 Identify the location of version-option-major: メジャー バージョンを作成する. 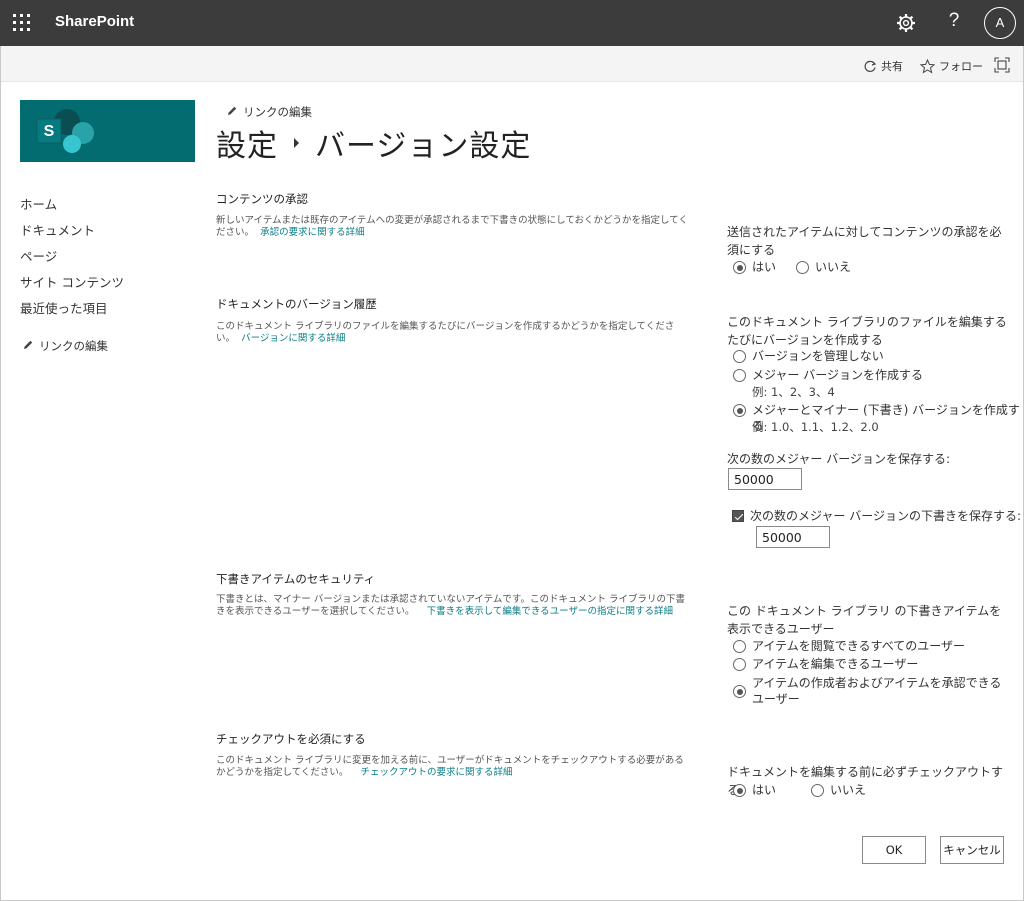
(828, 375).